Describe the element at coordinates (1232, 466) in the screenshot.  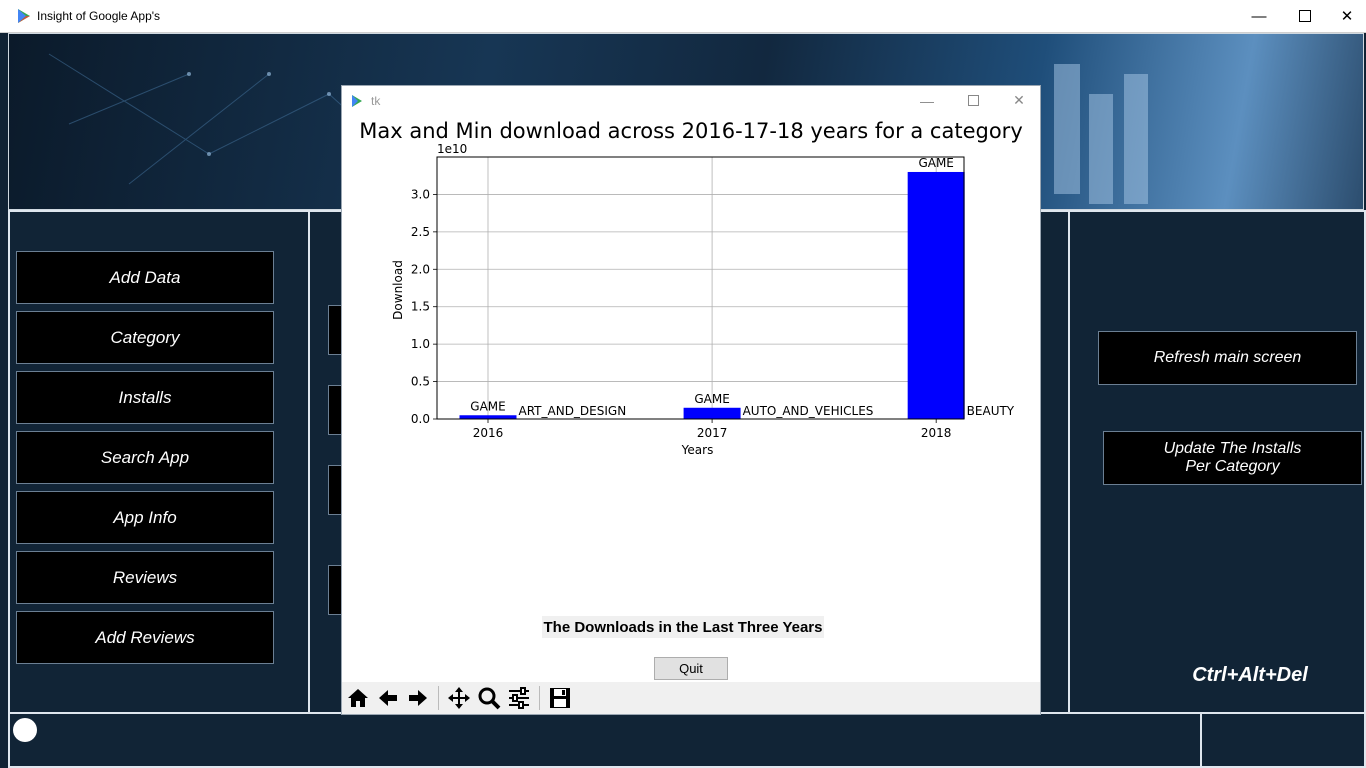
I see `update-installs-line2: Per Category` at that location.